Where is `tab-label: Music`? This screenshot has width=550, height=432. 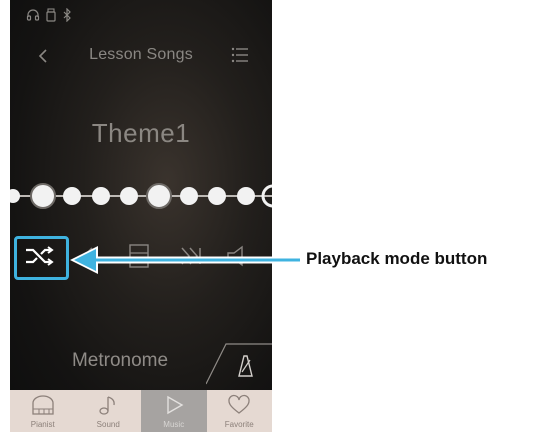 tab-label: Music is located at coordinates (174, 424).